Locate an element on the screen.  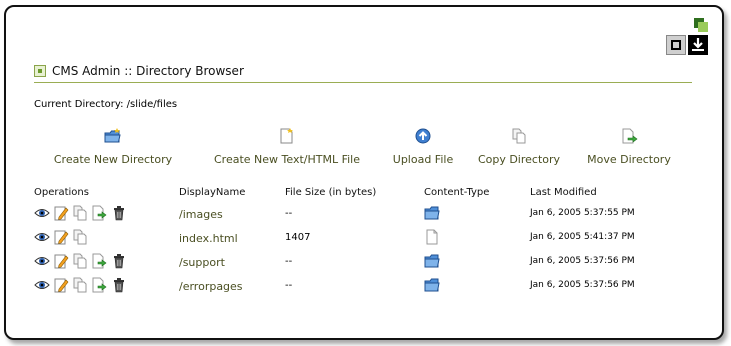
column-header-displayname: DisplayName is located at coordinates (212, 192).